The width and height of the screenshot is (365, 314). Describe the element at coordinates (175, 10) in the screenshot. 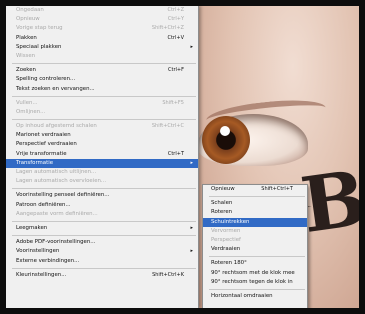

I see `menu-item-shortcut: Ctrl+Z` at that location.